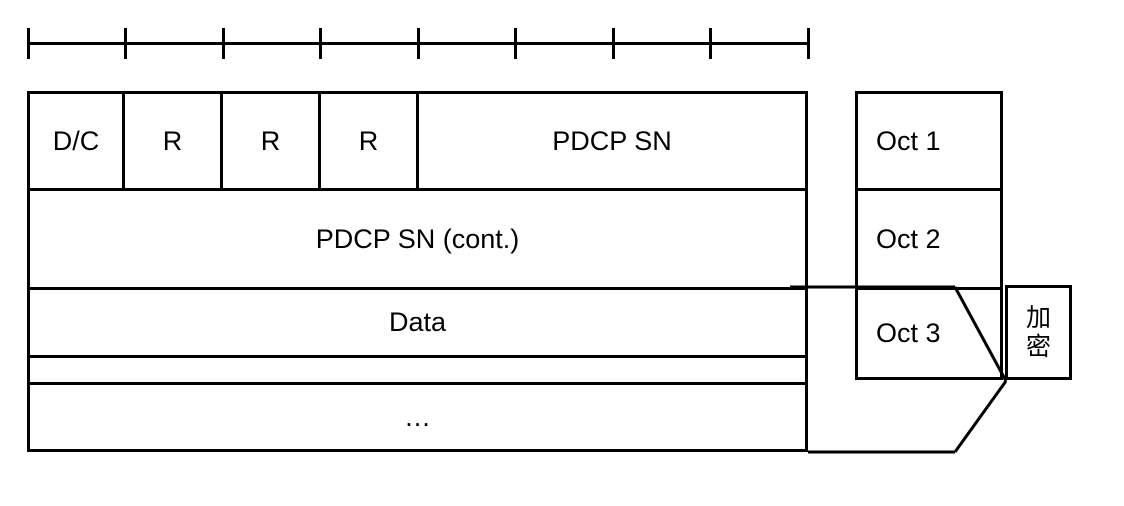 The image size is (1124, 506). I want to click on pdu-field-r2: R, so click(272, 141).